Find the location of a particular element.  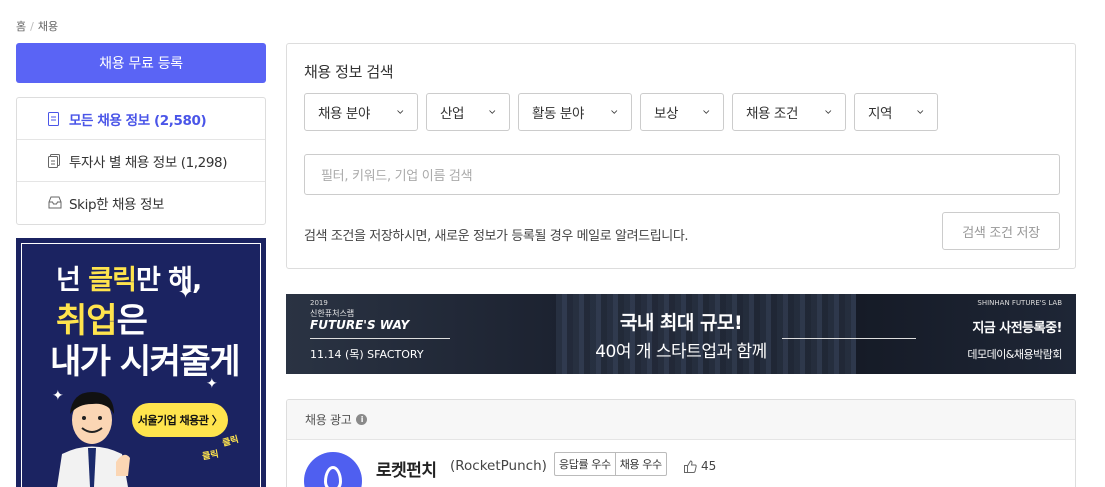

ad-text: 넌 is located at coordinates (72, 280).